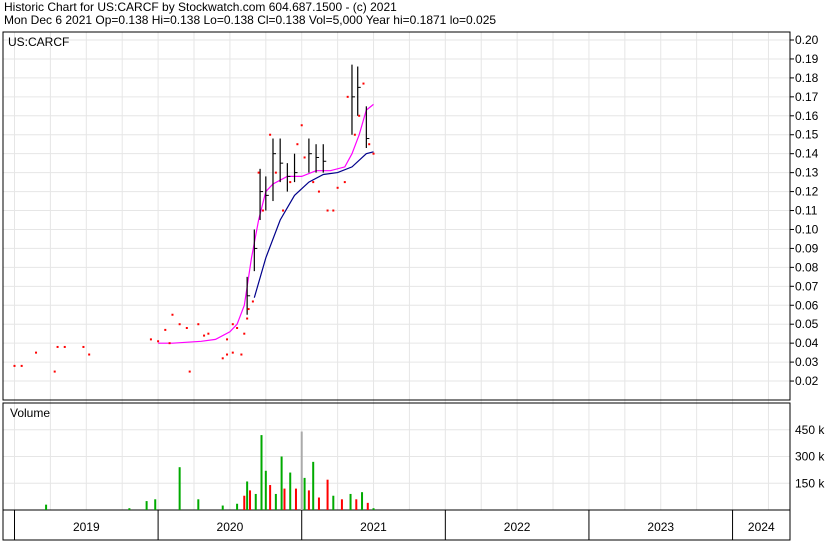  Describe the element at coordinates (807, 267) in the screenshot. I see `price-tick-label: 0.08` at that location.